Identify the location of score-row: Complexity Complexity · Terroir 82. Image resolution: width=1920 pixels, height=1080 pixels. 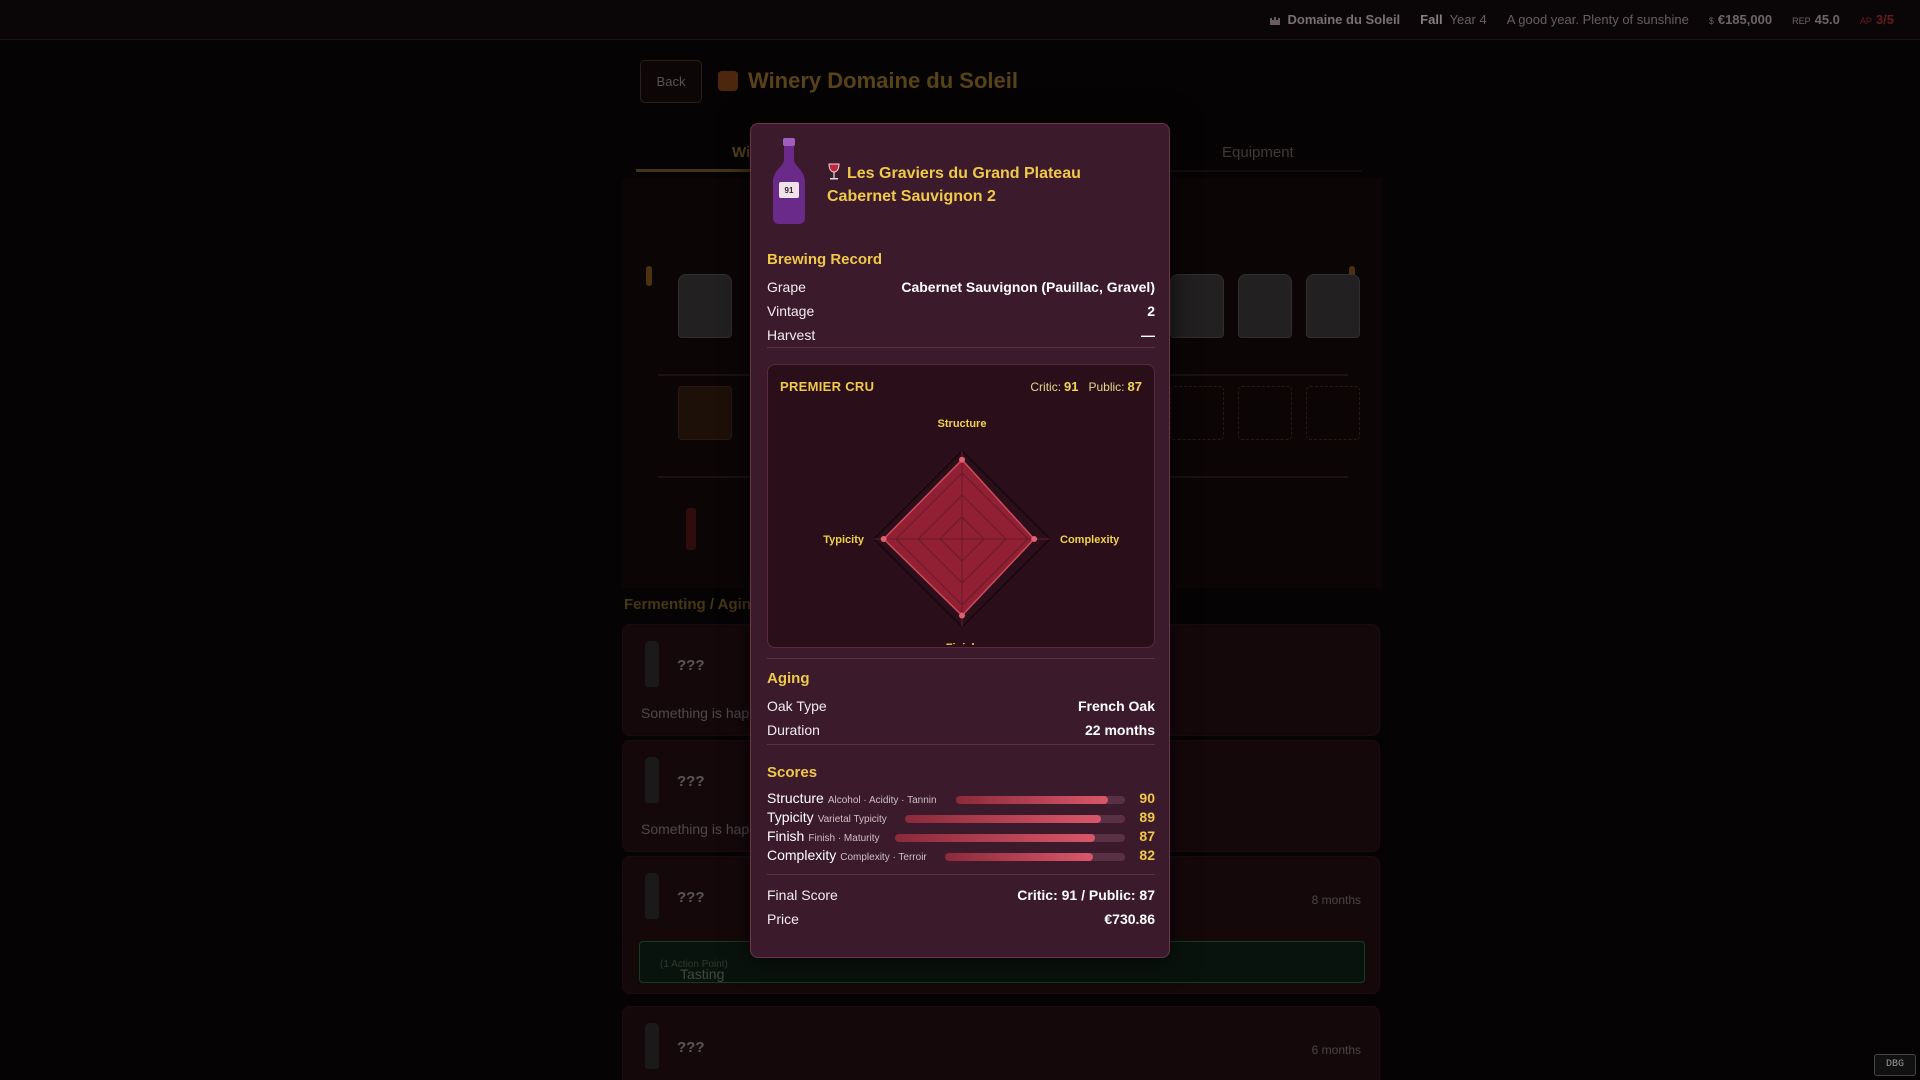
(961, 856).